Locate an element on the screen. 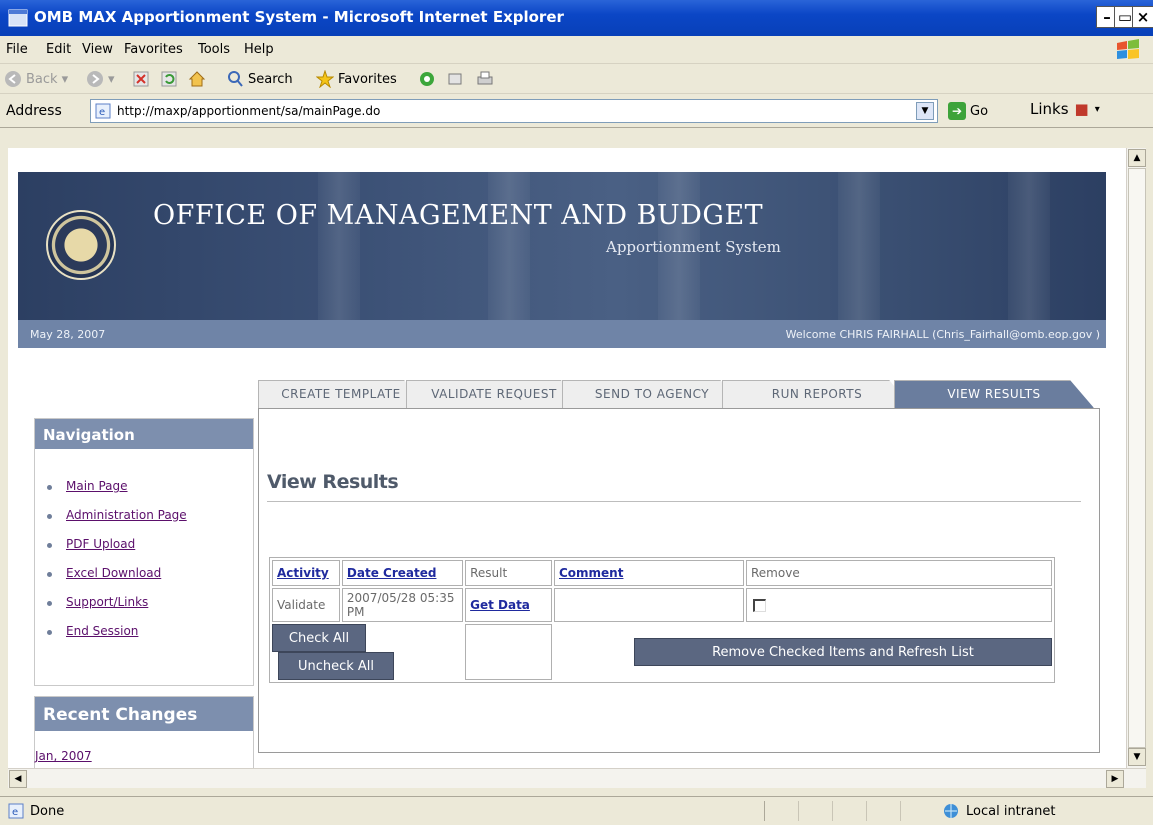  nav-item-main-page: Main Page is located at coordinates (149, 493).